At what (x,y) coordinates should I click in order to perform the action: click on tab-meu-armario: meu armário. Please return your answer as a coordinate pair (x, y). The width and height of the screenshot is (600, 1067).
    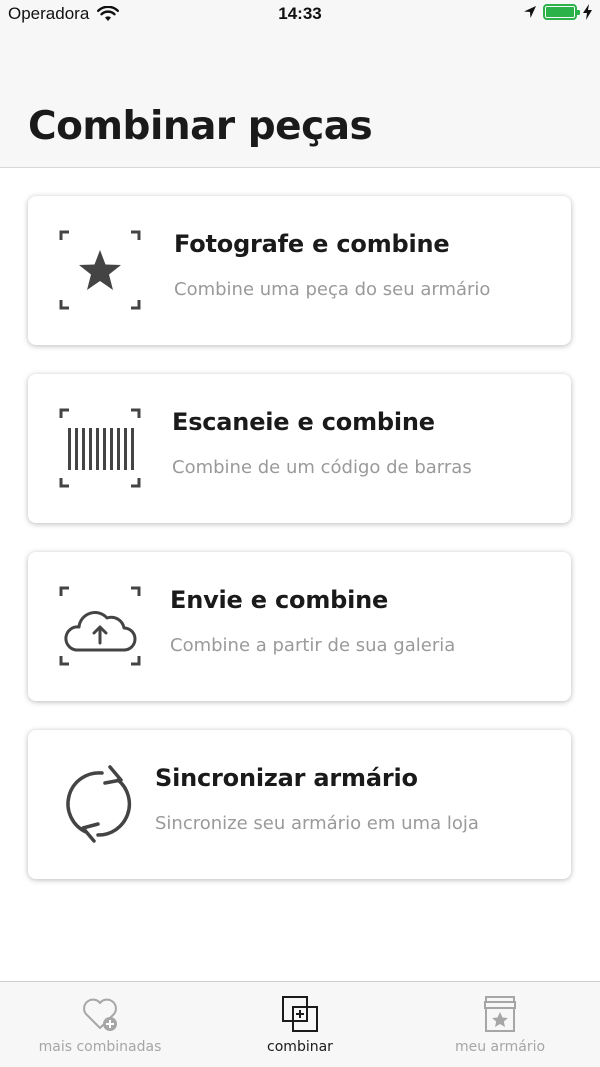
    Looking at the image, I should click on (500, 1024).